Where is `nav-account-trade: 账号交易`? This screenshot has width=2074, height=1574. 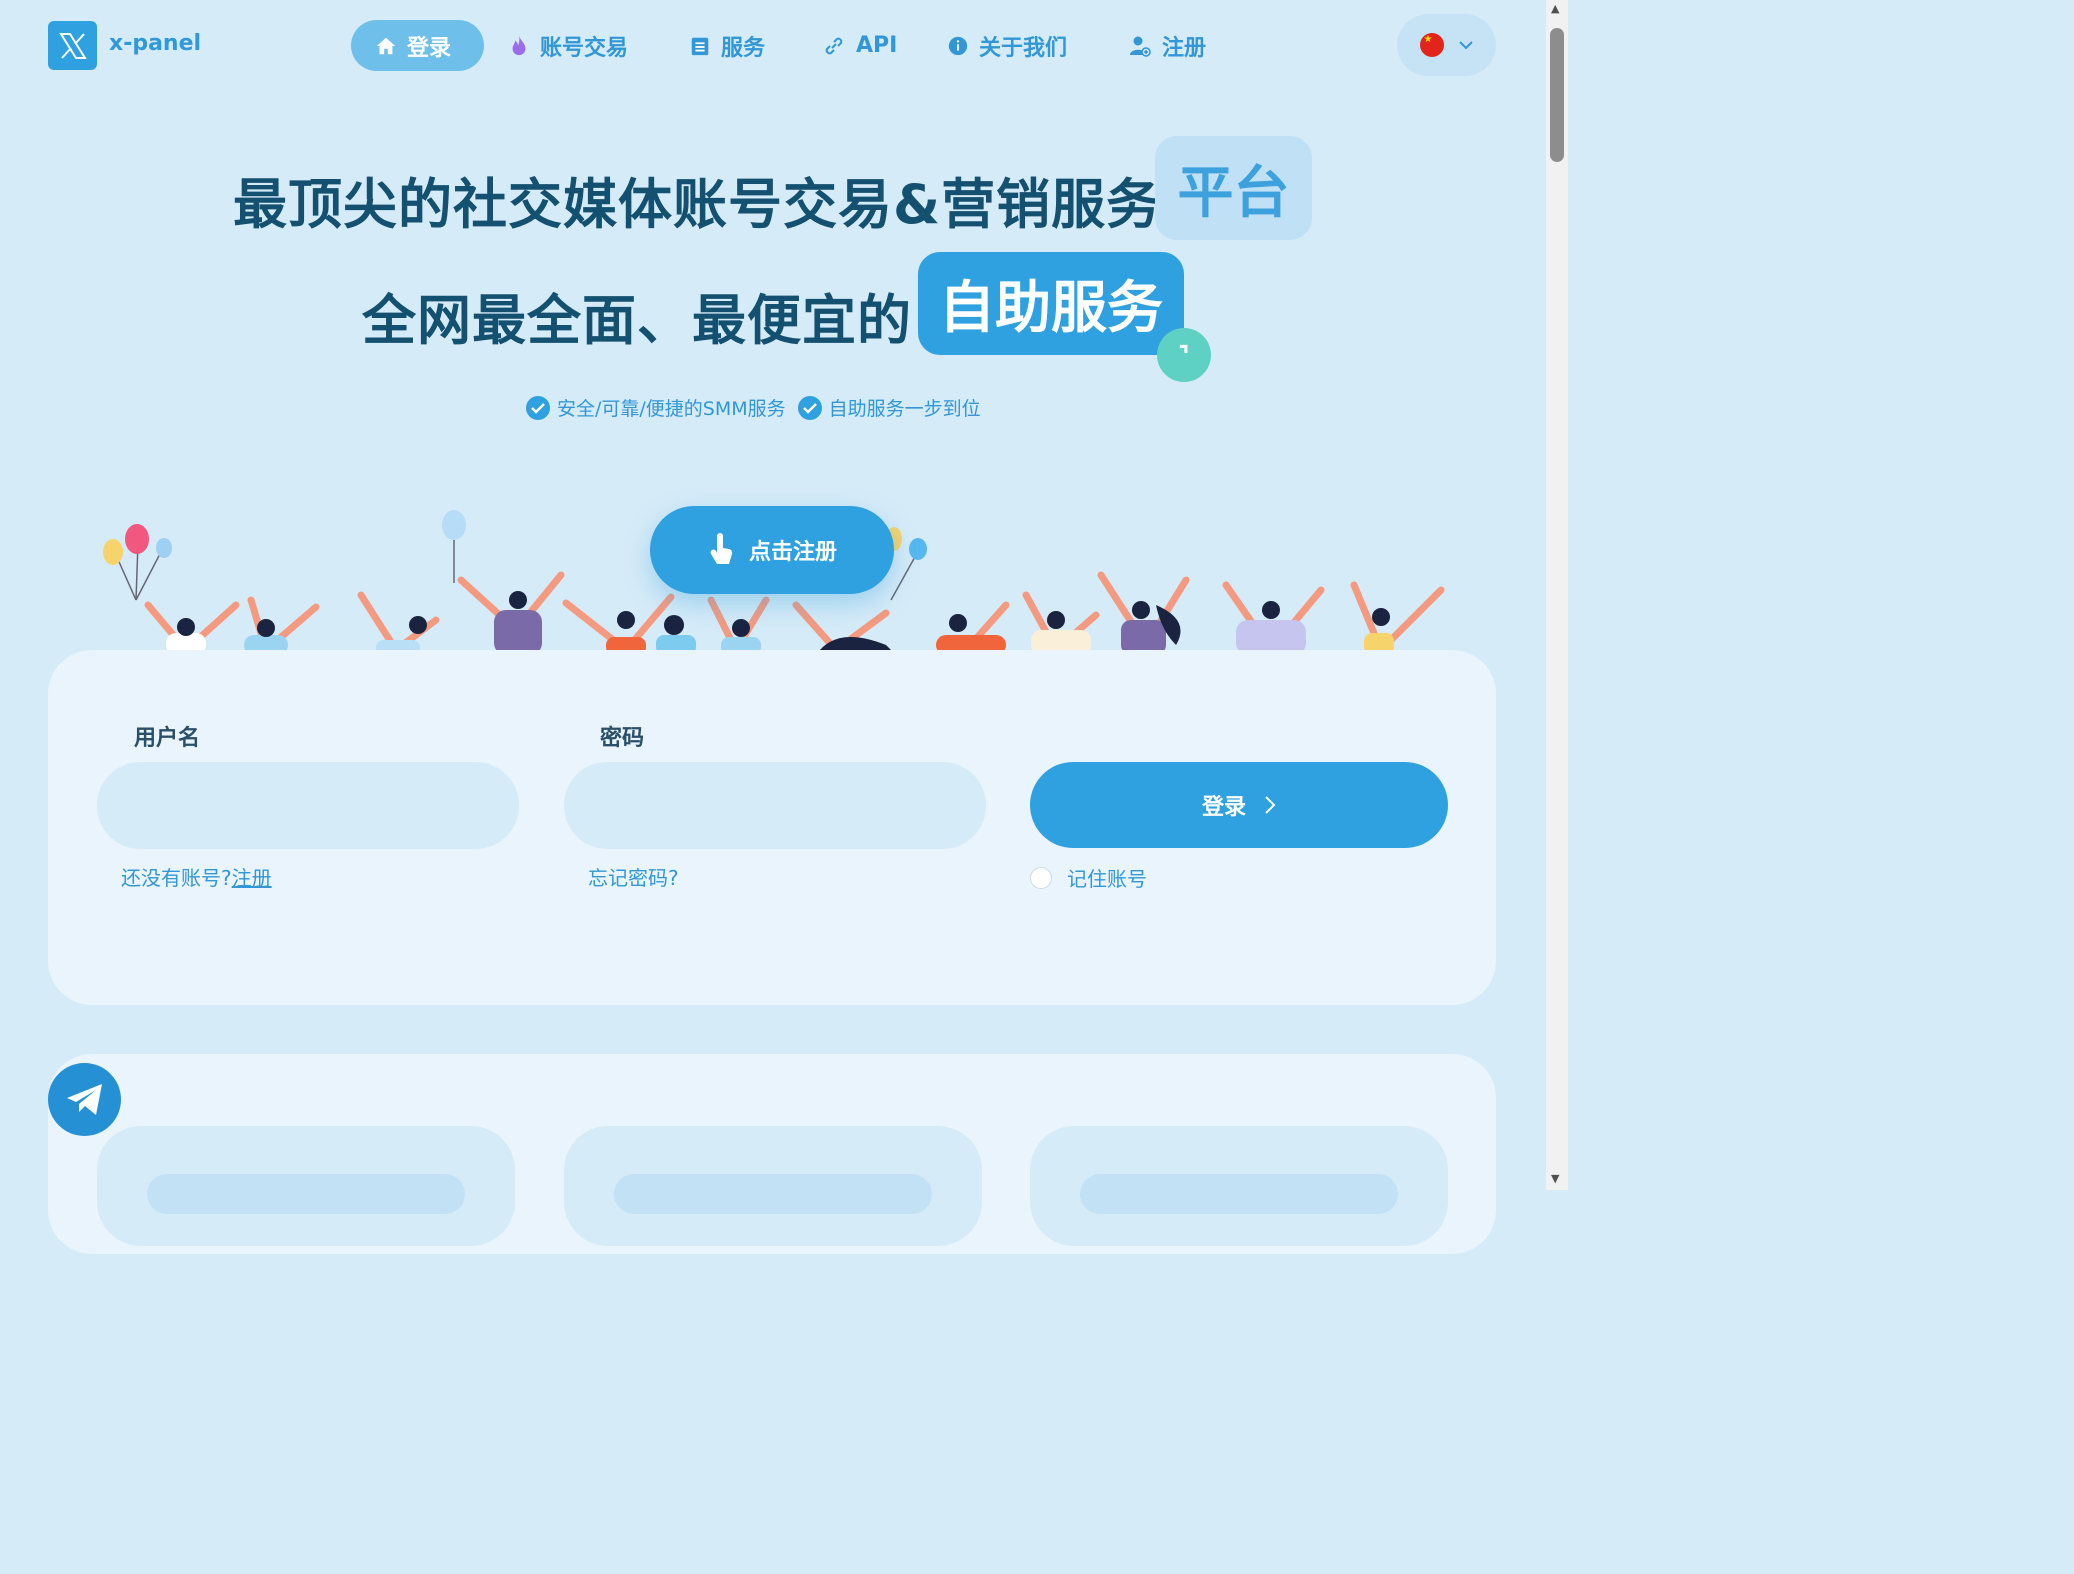
nav-account-trade: 账号交易 is located at coordinates (568, 45).